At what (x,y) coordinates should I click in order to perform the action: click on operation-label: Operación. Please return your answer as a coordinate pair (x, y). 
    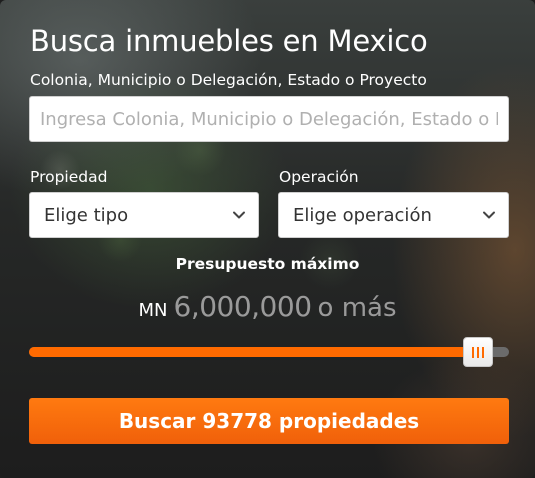
    Looking at the image, I should click on (319, 177).